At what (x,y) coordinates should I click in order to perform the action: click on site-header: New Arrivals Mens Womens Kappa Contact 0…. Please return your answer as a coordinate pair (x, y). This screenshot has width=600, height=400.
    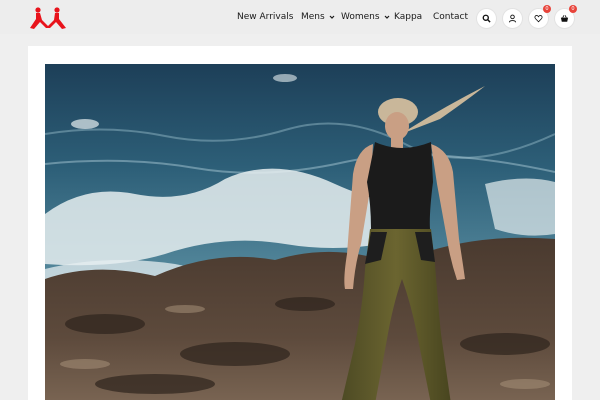
    Looking at the image, I should click on (300, 17).